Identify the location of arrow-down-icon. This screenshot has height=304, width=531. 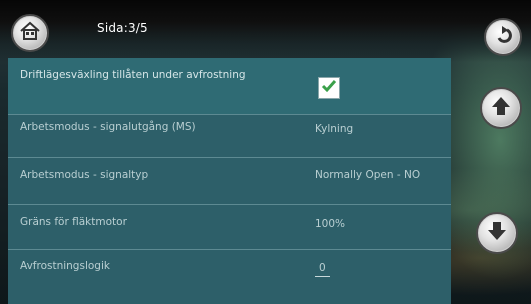
(497, 233).